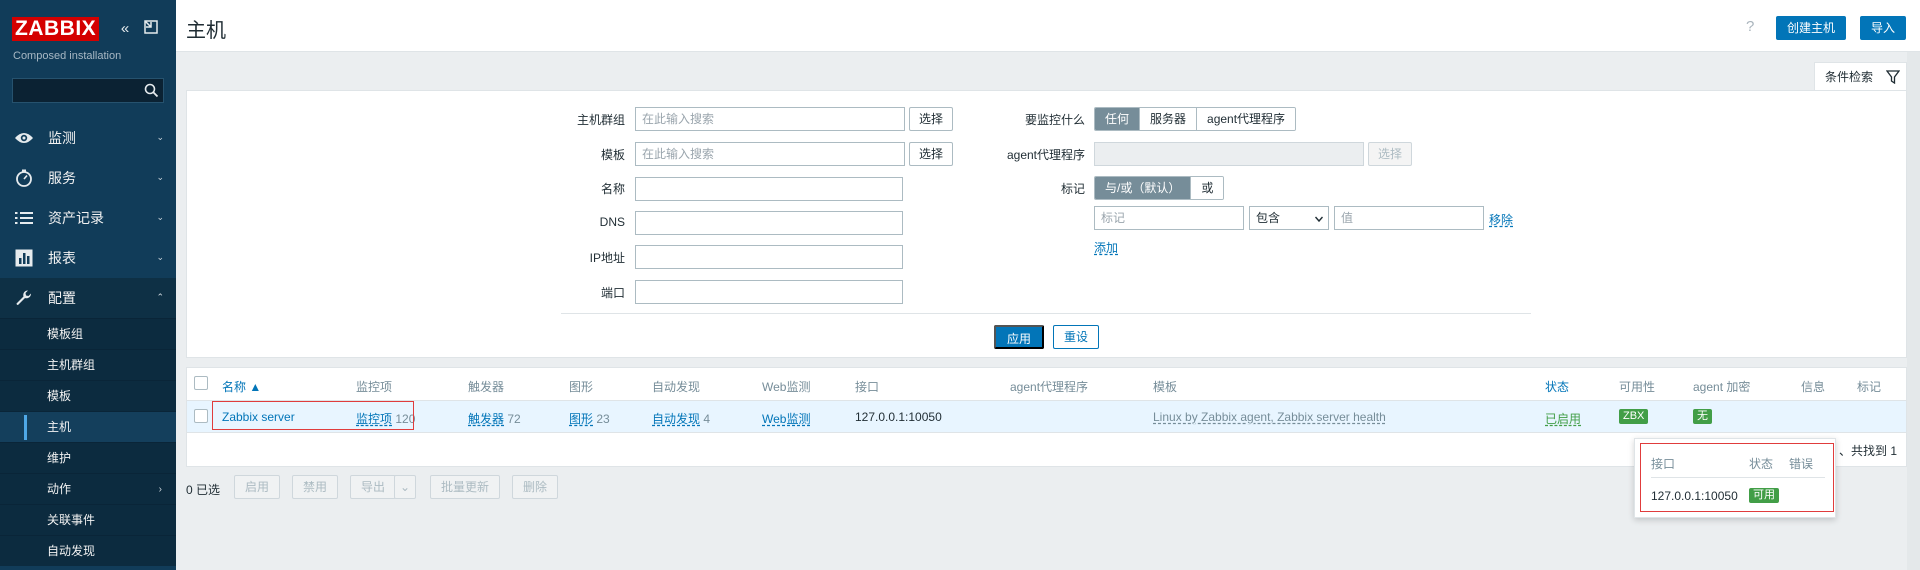 This screenshot has height=570, width=1920. What do you see at coordinates (151, 29) in the screenshot?
I see `kiosk-mode-icon` at bounding box center [151, 29].